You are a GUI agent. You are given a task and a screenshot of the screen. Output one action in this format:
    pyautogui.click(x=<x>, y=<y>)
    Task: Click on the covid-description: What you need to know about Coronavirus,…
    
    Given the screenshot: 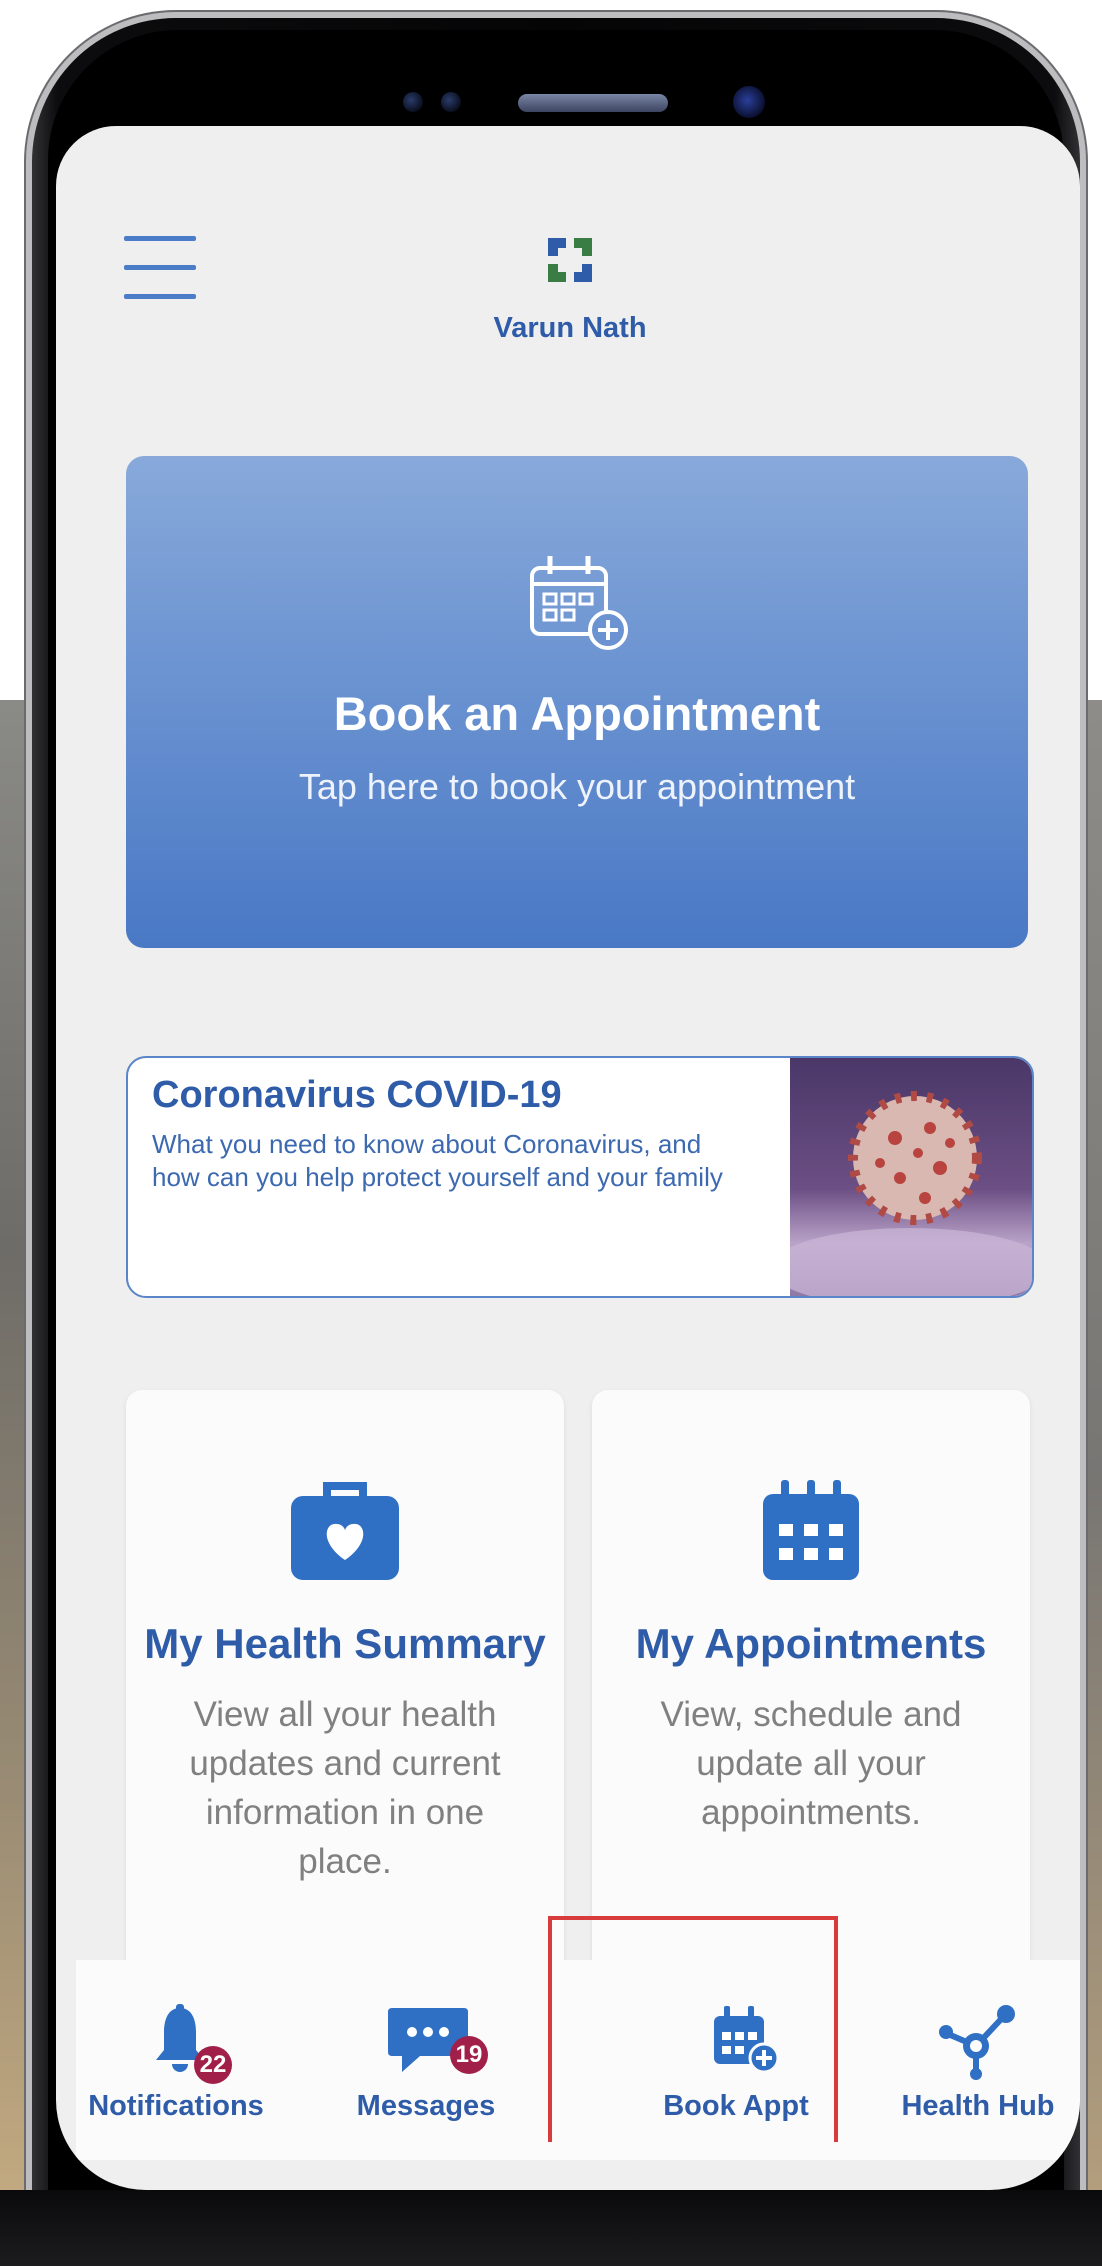 What is the action you would take?
    pyautogui.click(x=437, y=1160)
    